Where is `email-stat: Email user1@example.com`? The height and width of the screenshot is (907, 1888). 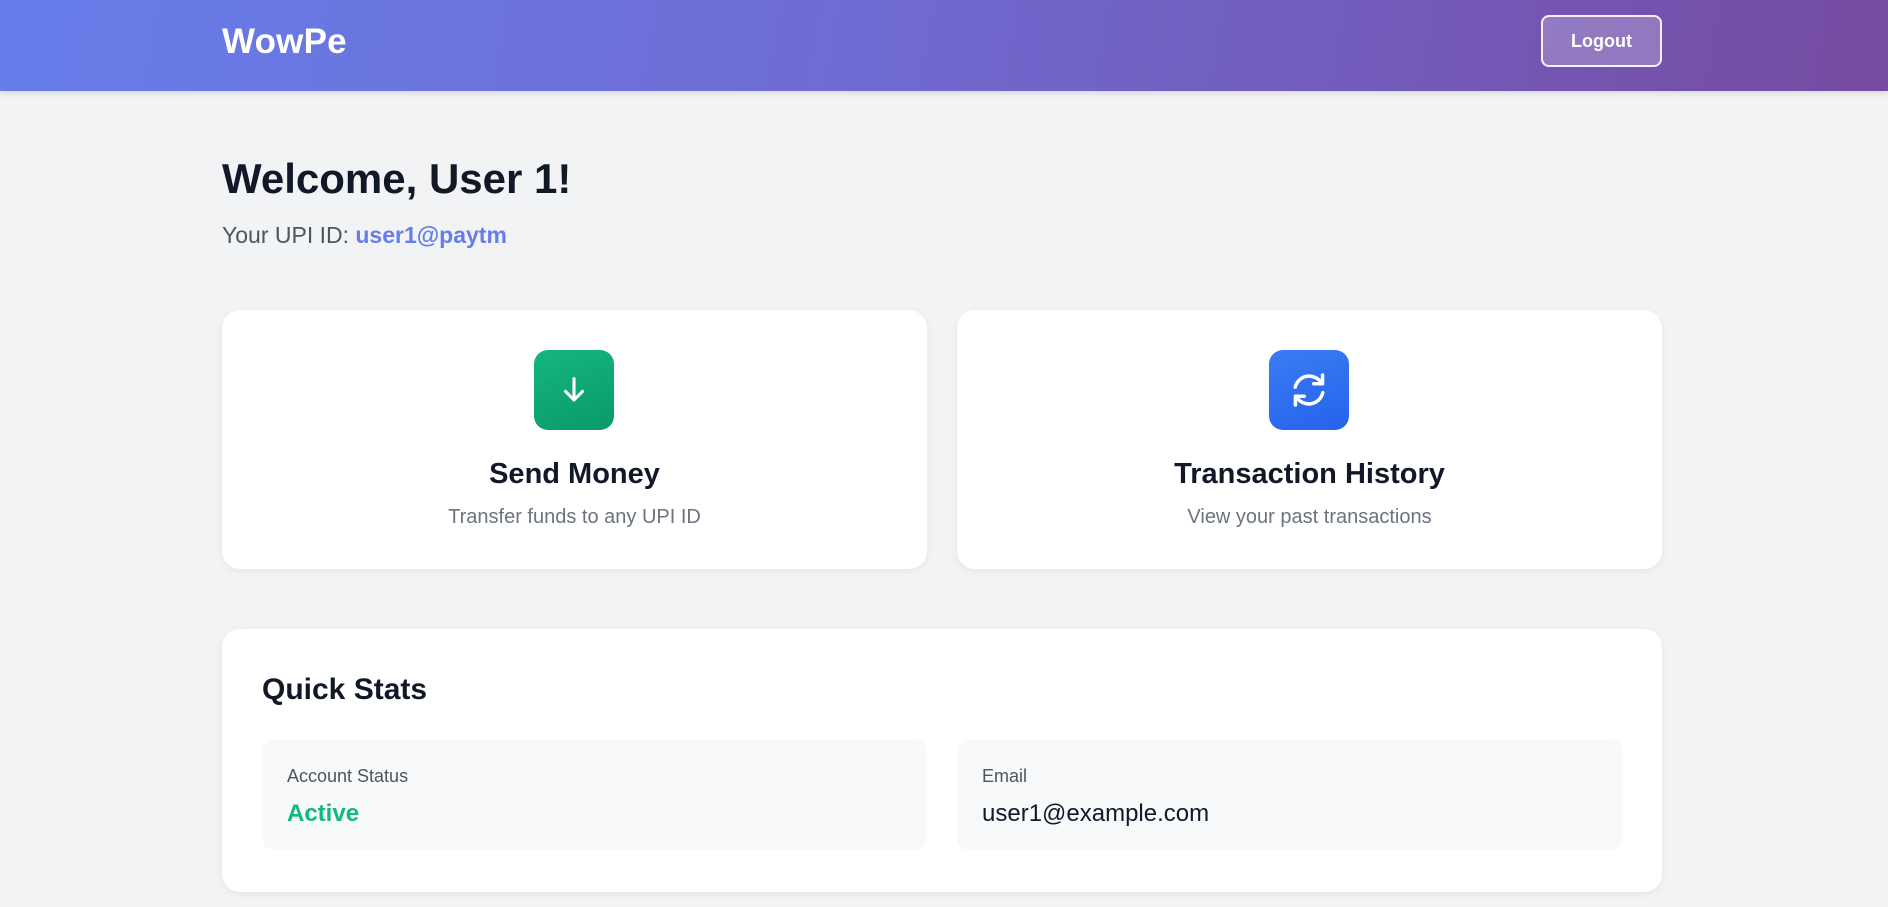
email-stat: Email user1@example.com is located at coordinates (1290, 795).